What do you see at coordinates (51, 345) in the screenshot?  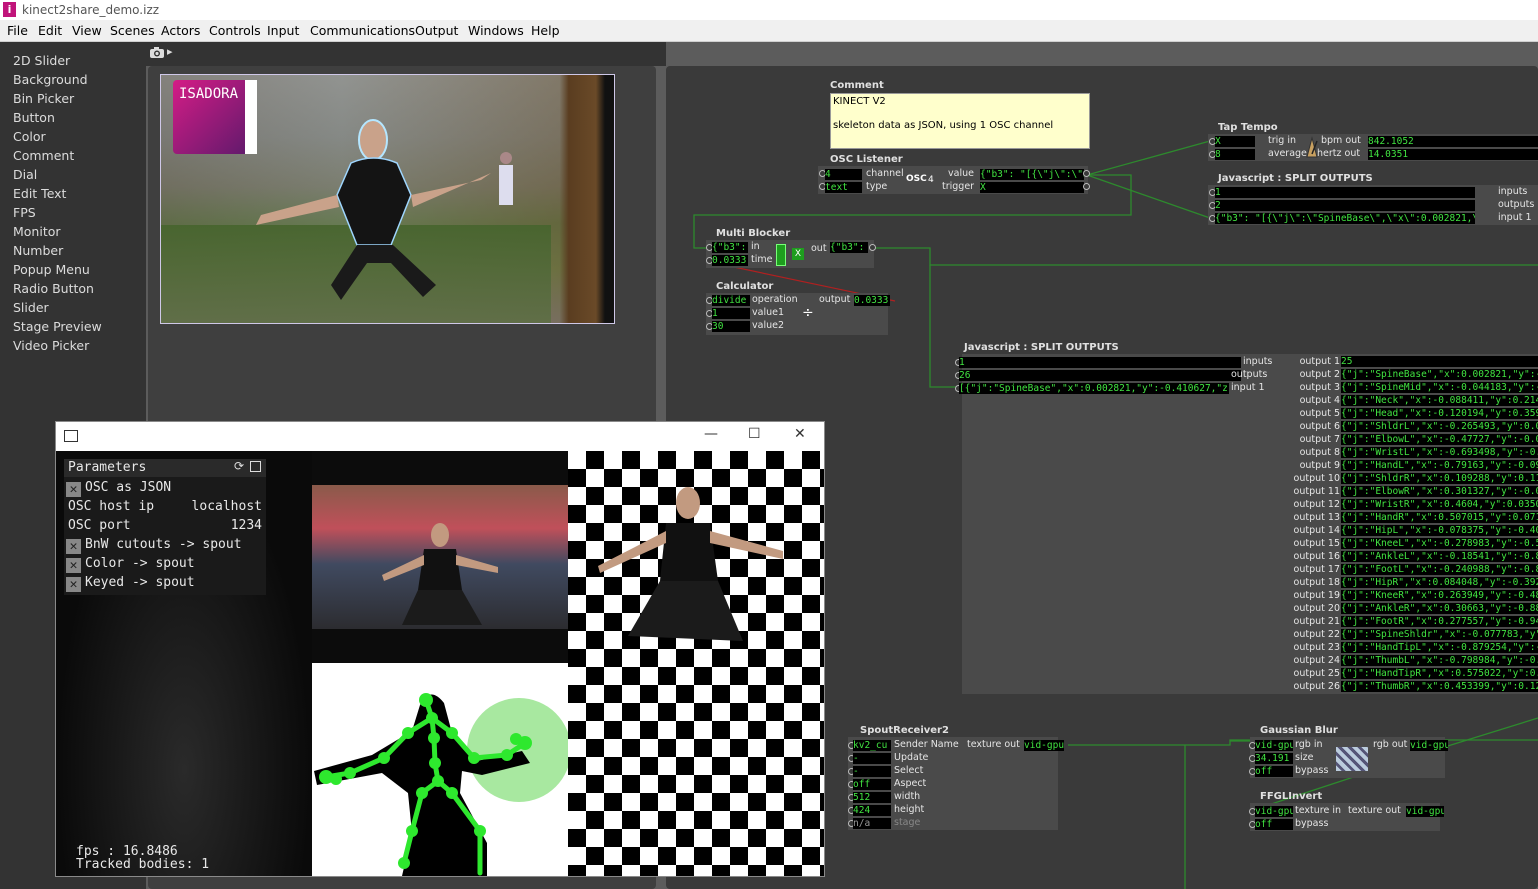 I see `control-item: Video Picker` at bounding box center [51, 345].